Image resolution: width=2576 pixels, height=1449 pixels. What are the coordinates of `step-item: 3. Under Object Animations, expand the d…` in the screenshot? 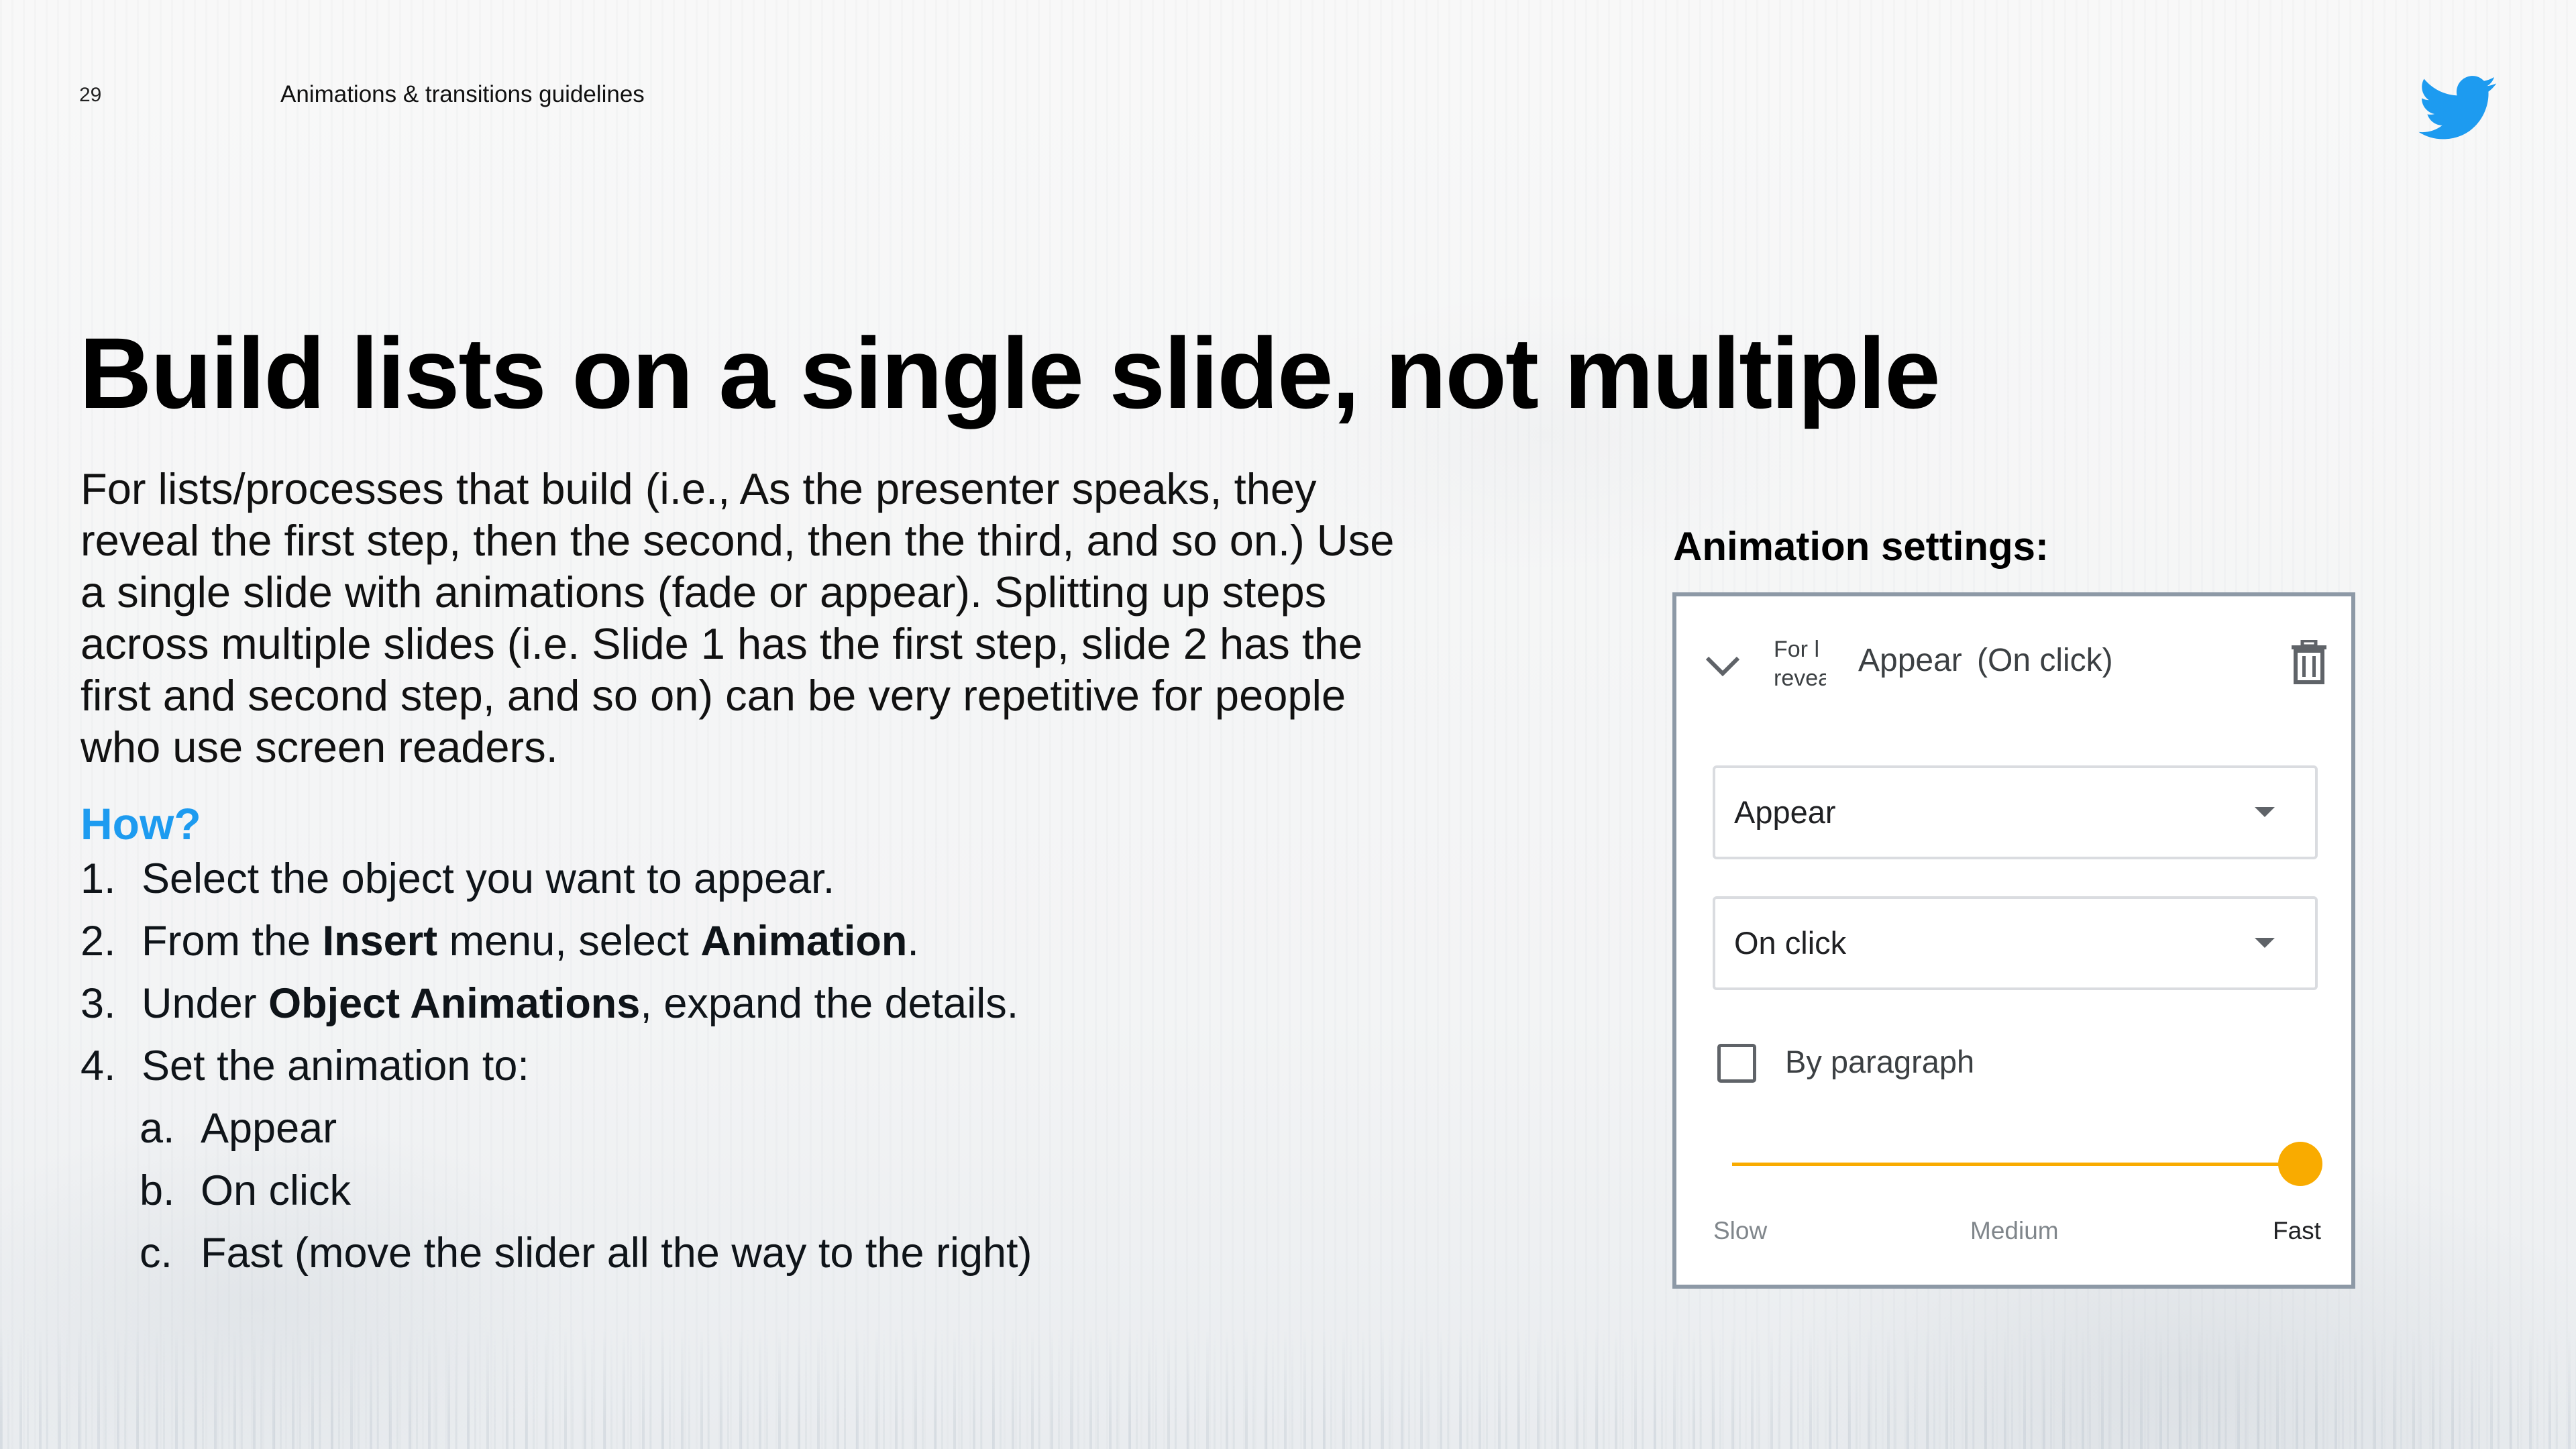 It's located at (556, 1009).